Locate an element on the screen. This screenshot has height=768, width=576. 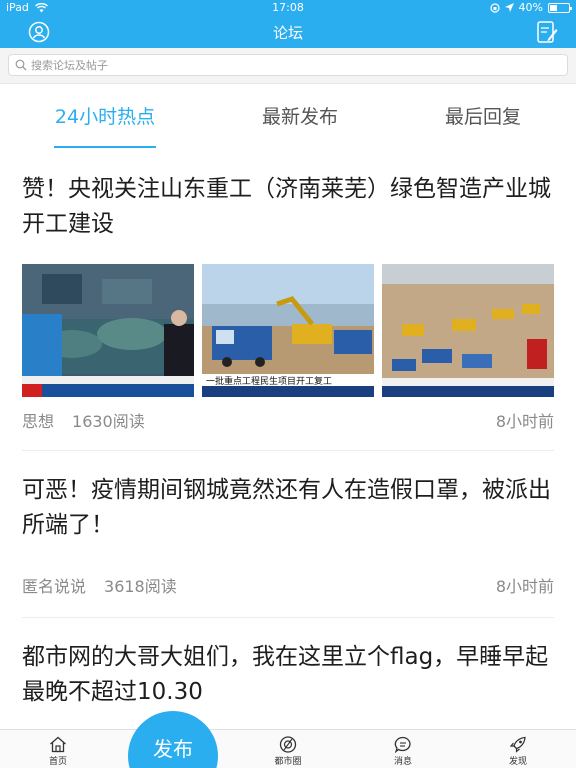
location-icon is located at coordinates (509, 7).